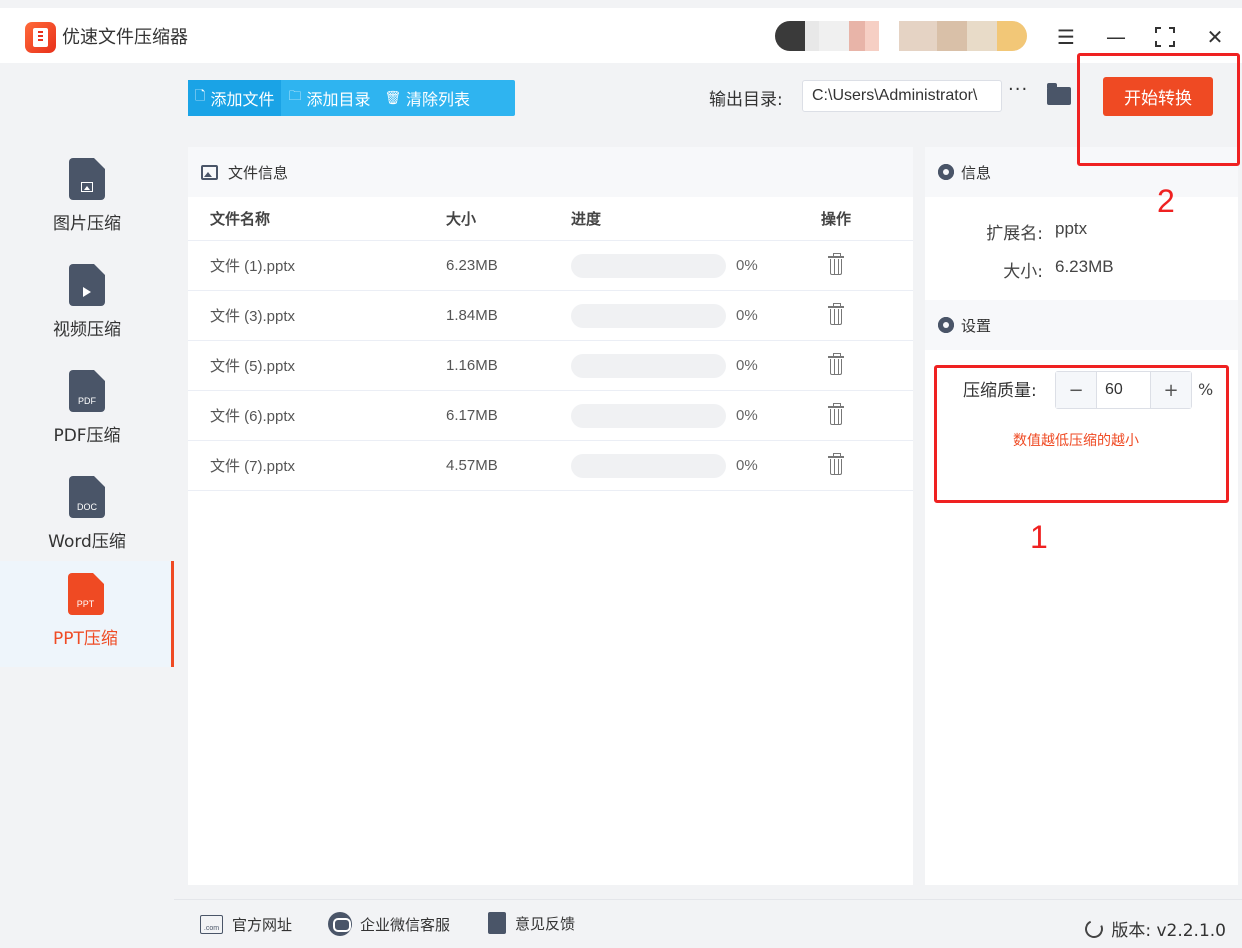 Image resolution: width=1242 pixels, height=948 pixels. What do you see at coordinates (1023, 272) in the screenshot?
I see `size-label: 大小:` at bounding box center [1023, 272].